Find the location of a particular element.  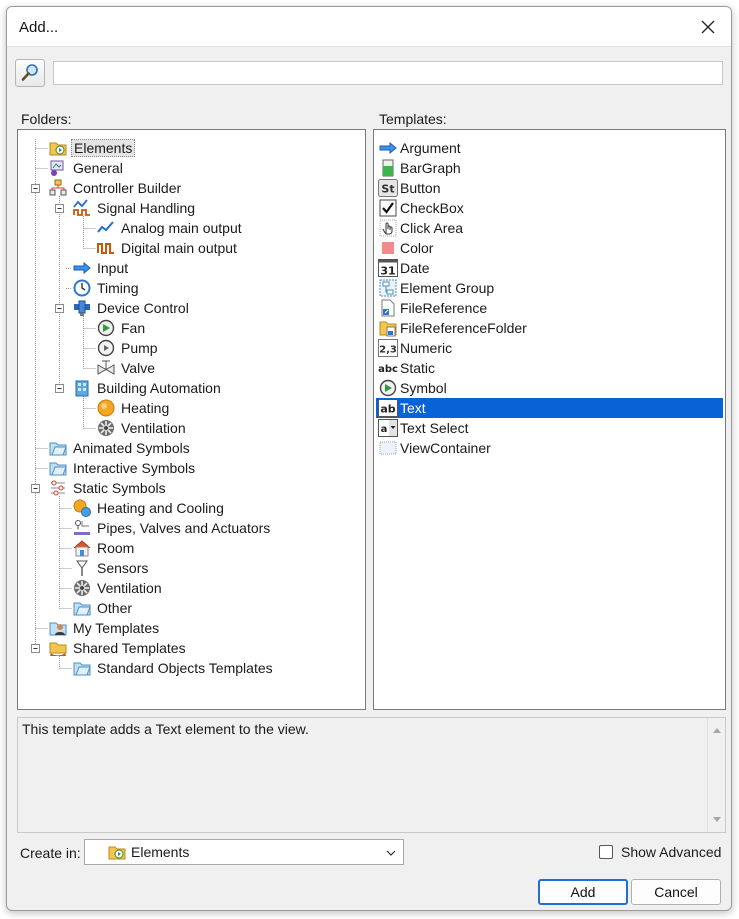

template-item-static: abc Static is located at coordinates (549, 368).